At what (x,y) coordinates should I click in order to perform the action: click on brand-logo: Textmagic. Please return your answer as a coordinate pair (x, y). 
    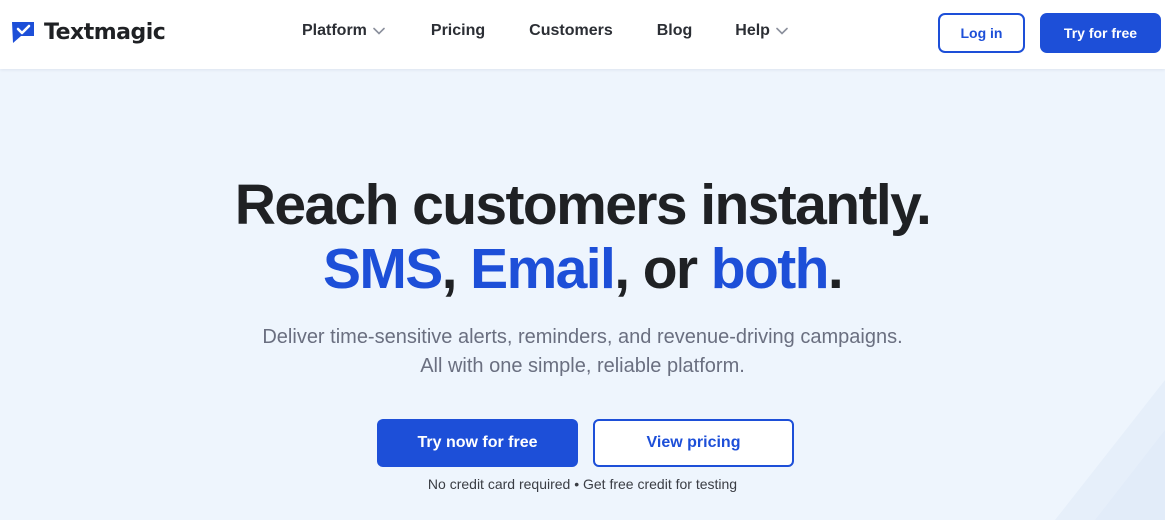
    Looking at the image, I should click on (88, 32).